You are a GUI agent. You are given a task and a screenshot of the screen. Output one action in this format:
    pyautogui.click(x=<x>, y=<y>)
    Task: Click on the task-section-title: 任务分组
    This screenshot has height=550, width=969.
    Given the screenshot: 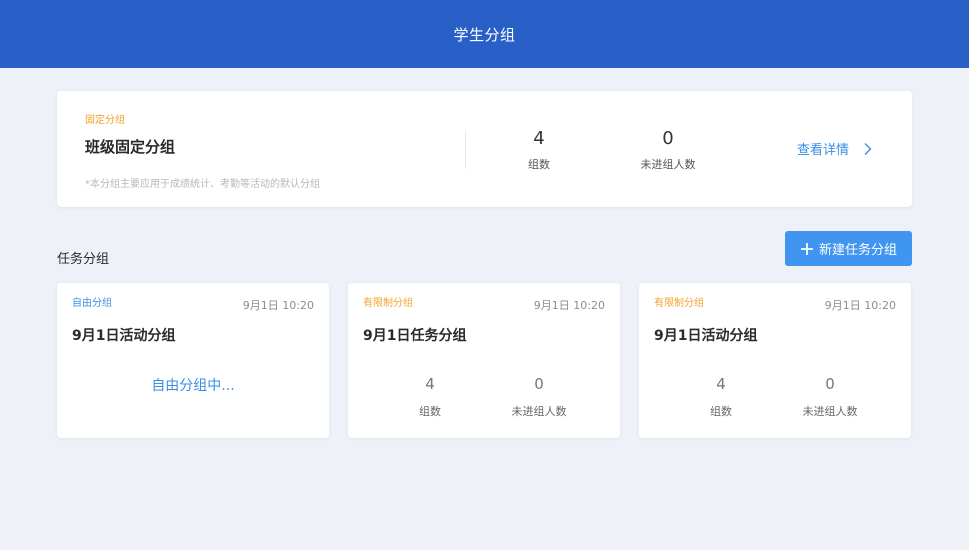 What is the action you would take?
    pyautogui.click(x=83, y=259)
    